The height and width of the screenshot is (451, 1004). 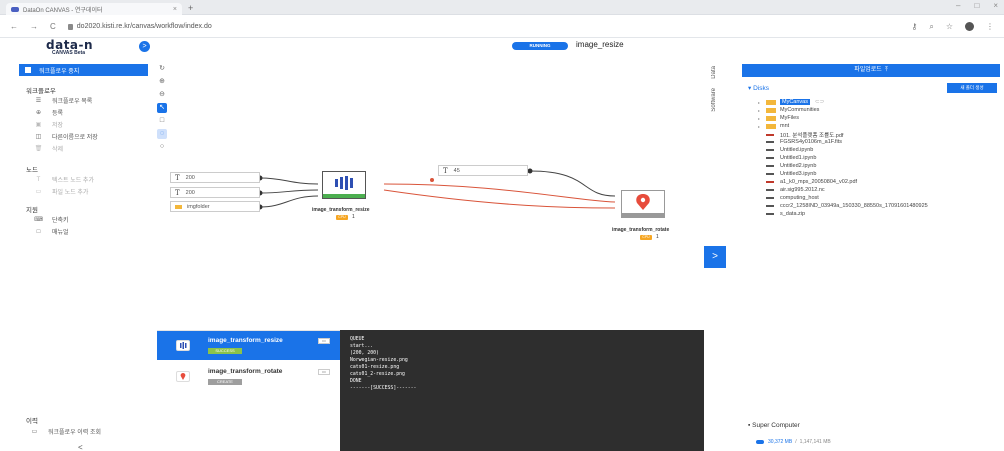 I want to click on tree-item-label: FGSRS4y0106m_a1F.fits, so click(x=811, y=142).